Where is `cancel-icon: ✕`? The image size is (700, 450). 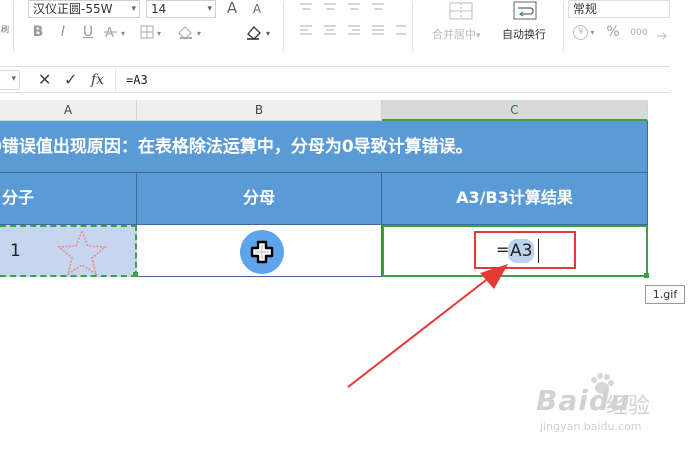 cancel-icon: ✕ is located at coordinates (44, 80).